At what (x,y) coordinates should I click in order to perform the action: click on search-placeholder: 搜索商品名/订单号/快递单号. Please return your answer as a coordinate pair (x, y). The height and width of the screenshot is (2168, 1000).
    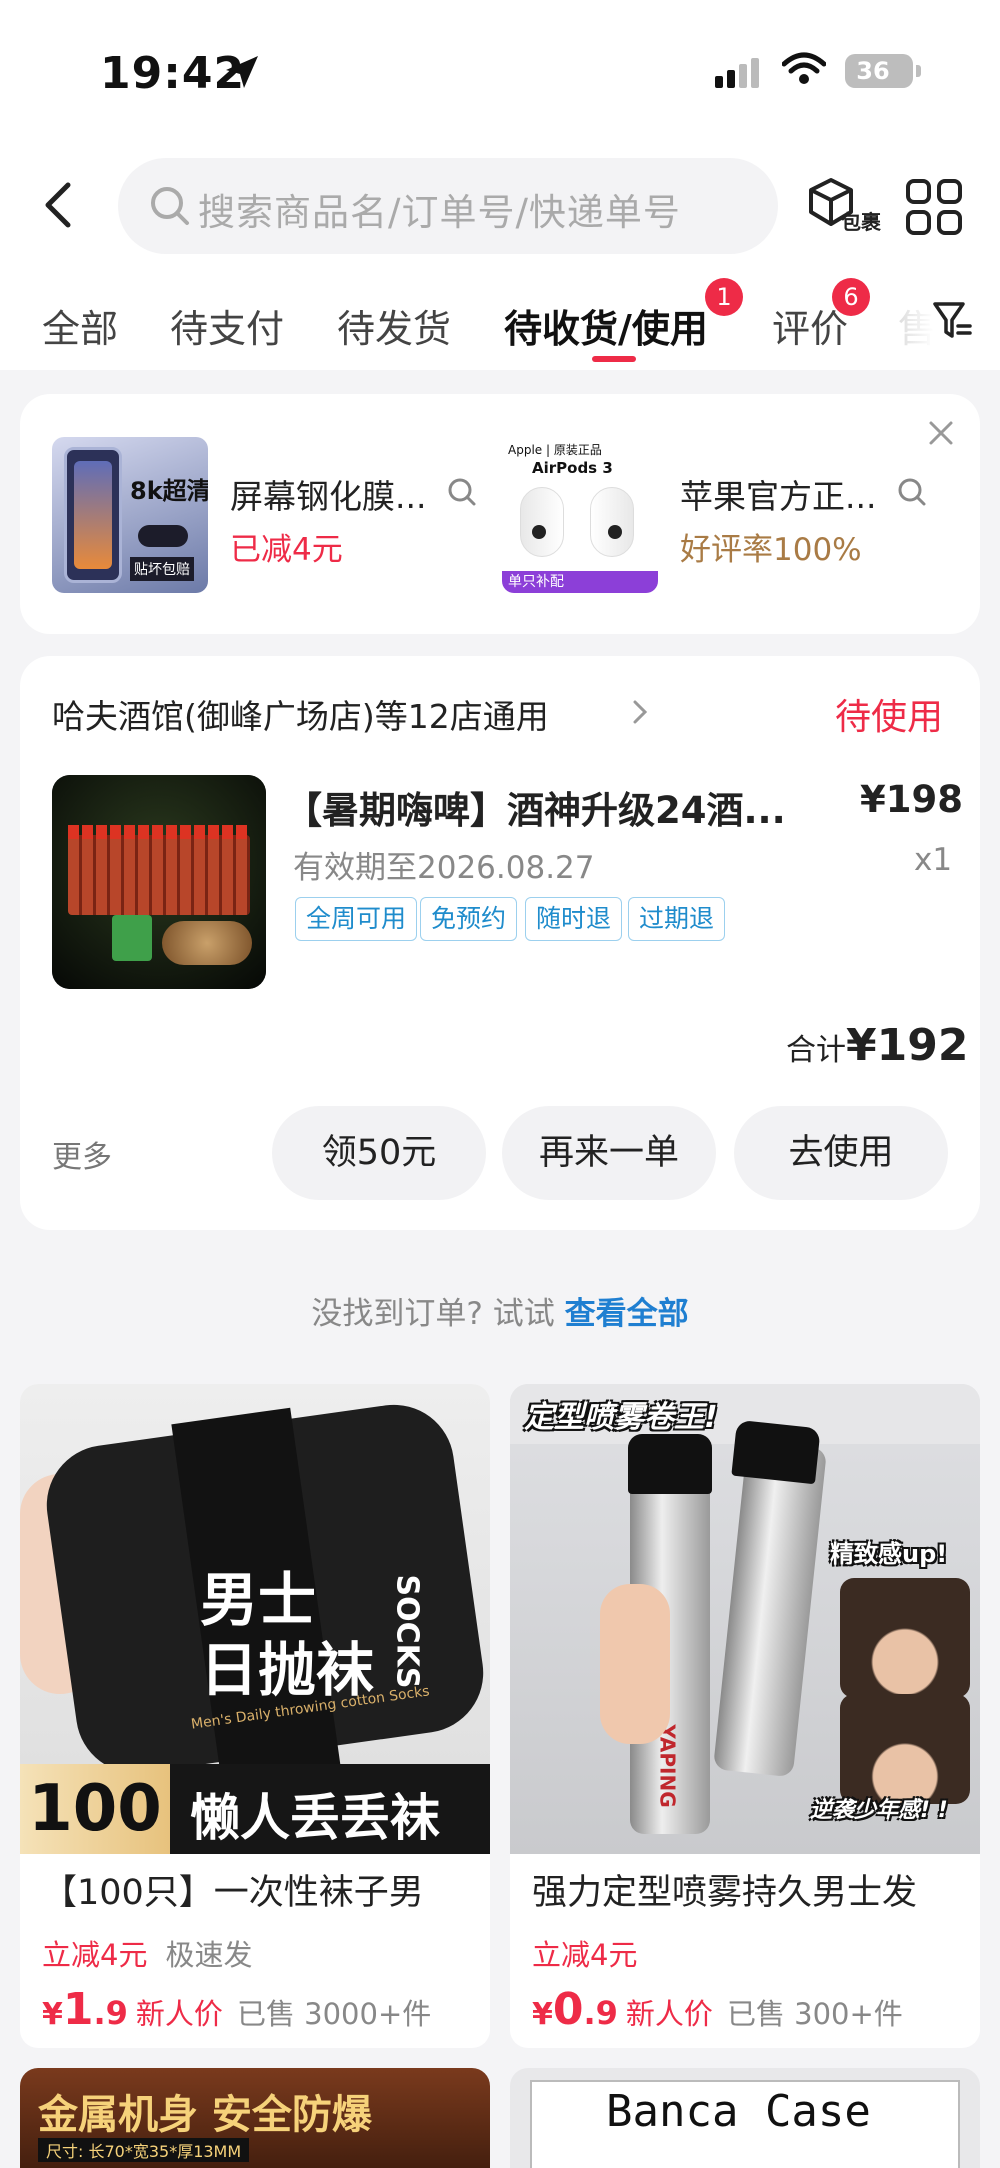
    Looking at the image, I should click on (439, 212).